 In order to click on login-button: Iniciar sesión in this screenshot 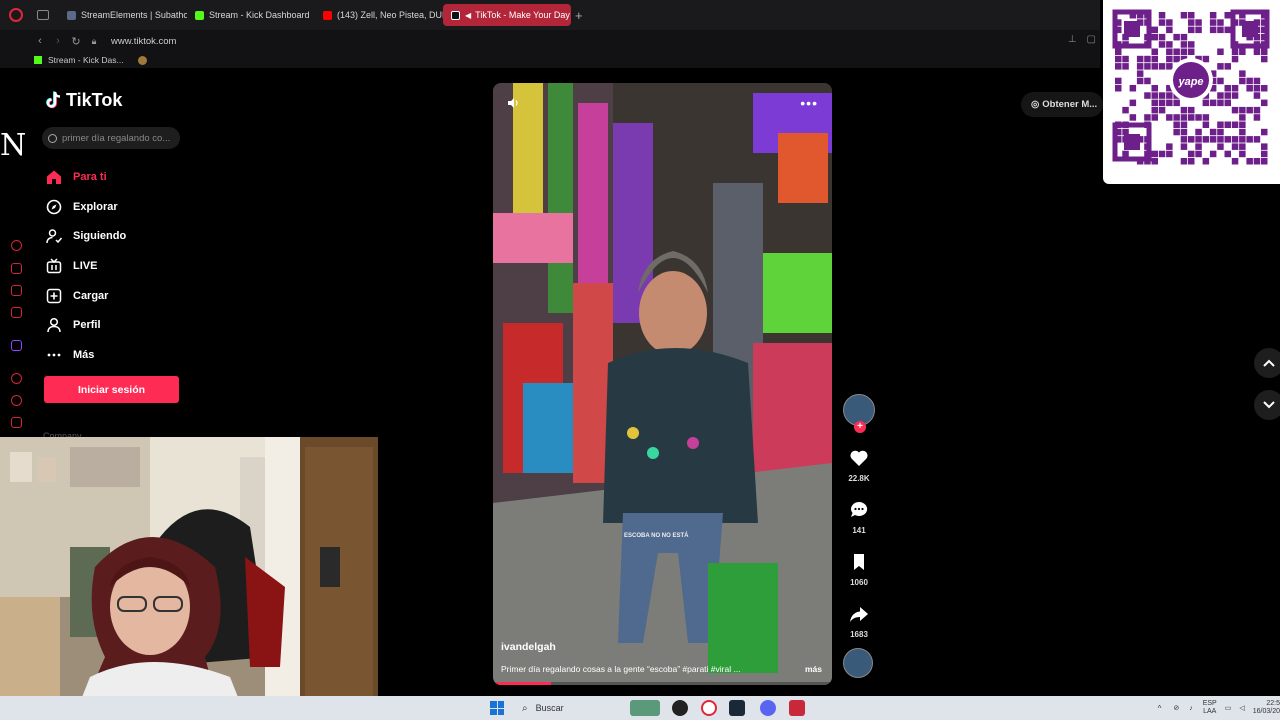, I will do `click(111, 389)`.